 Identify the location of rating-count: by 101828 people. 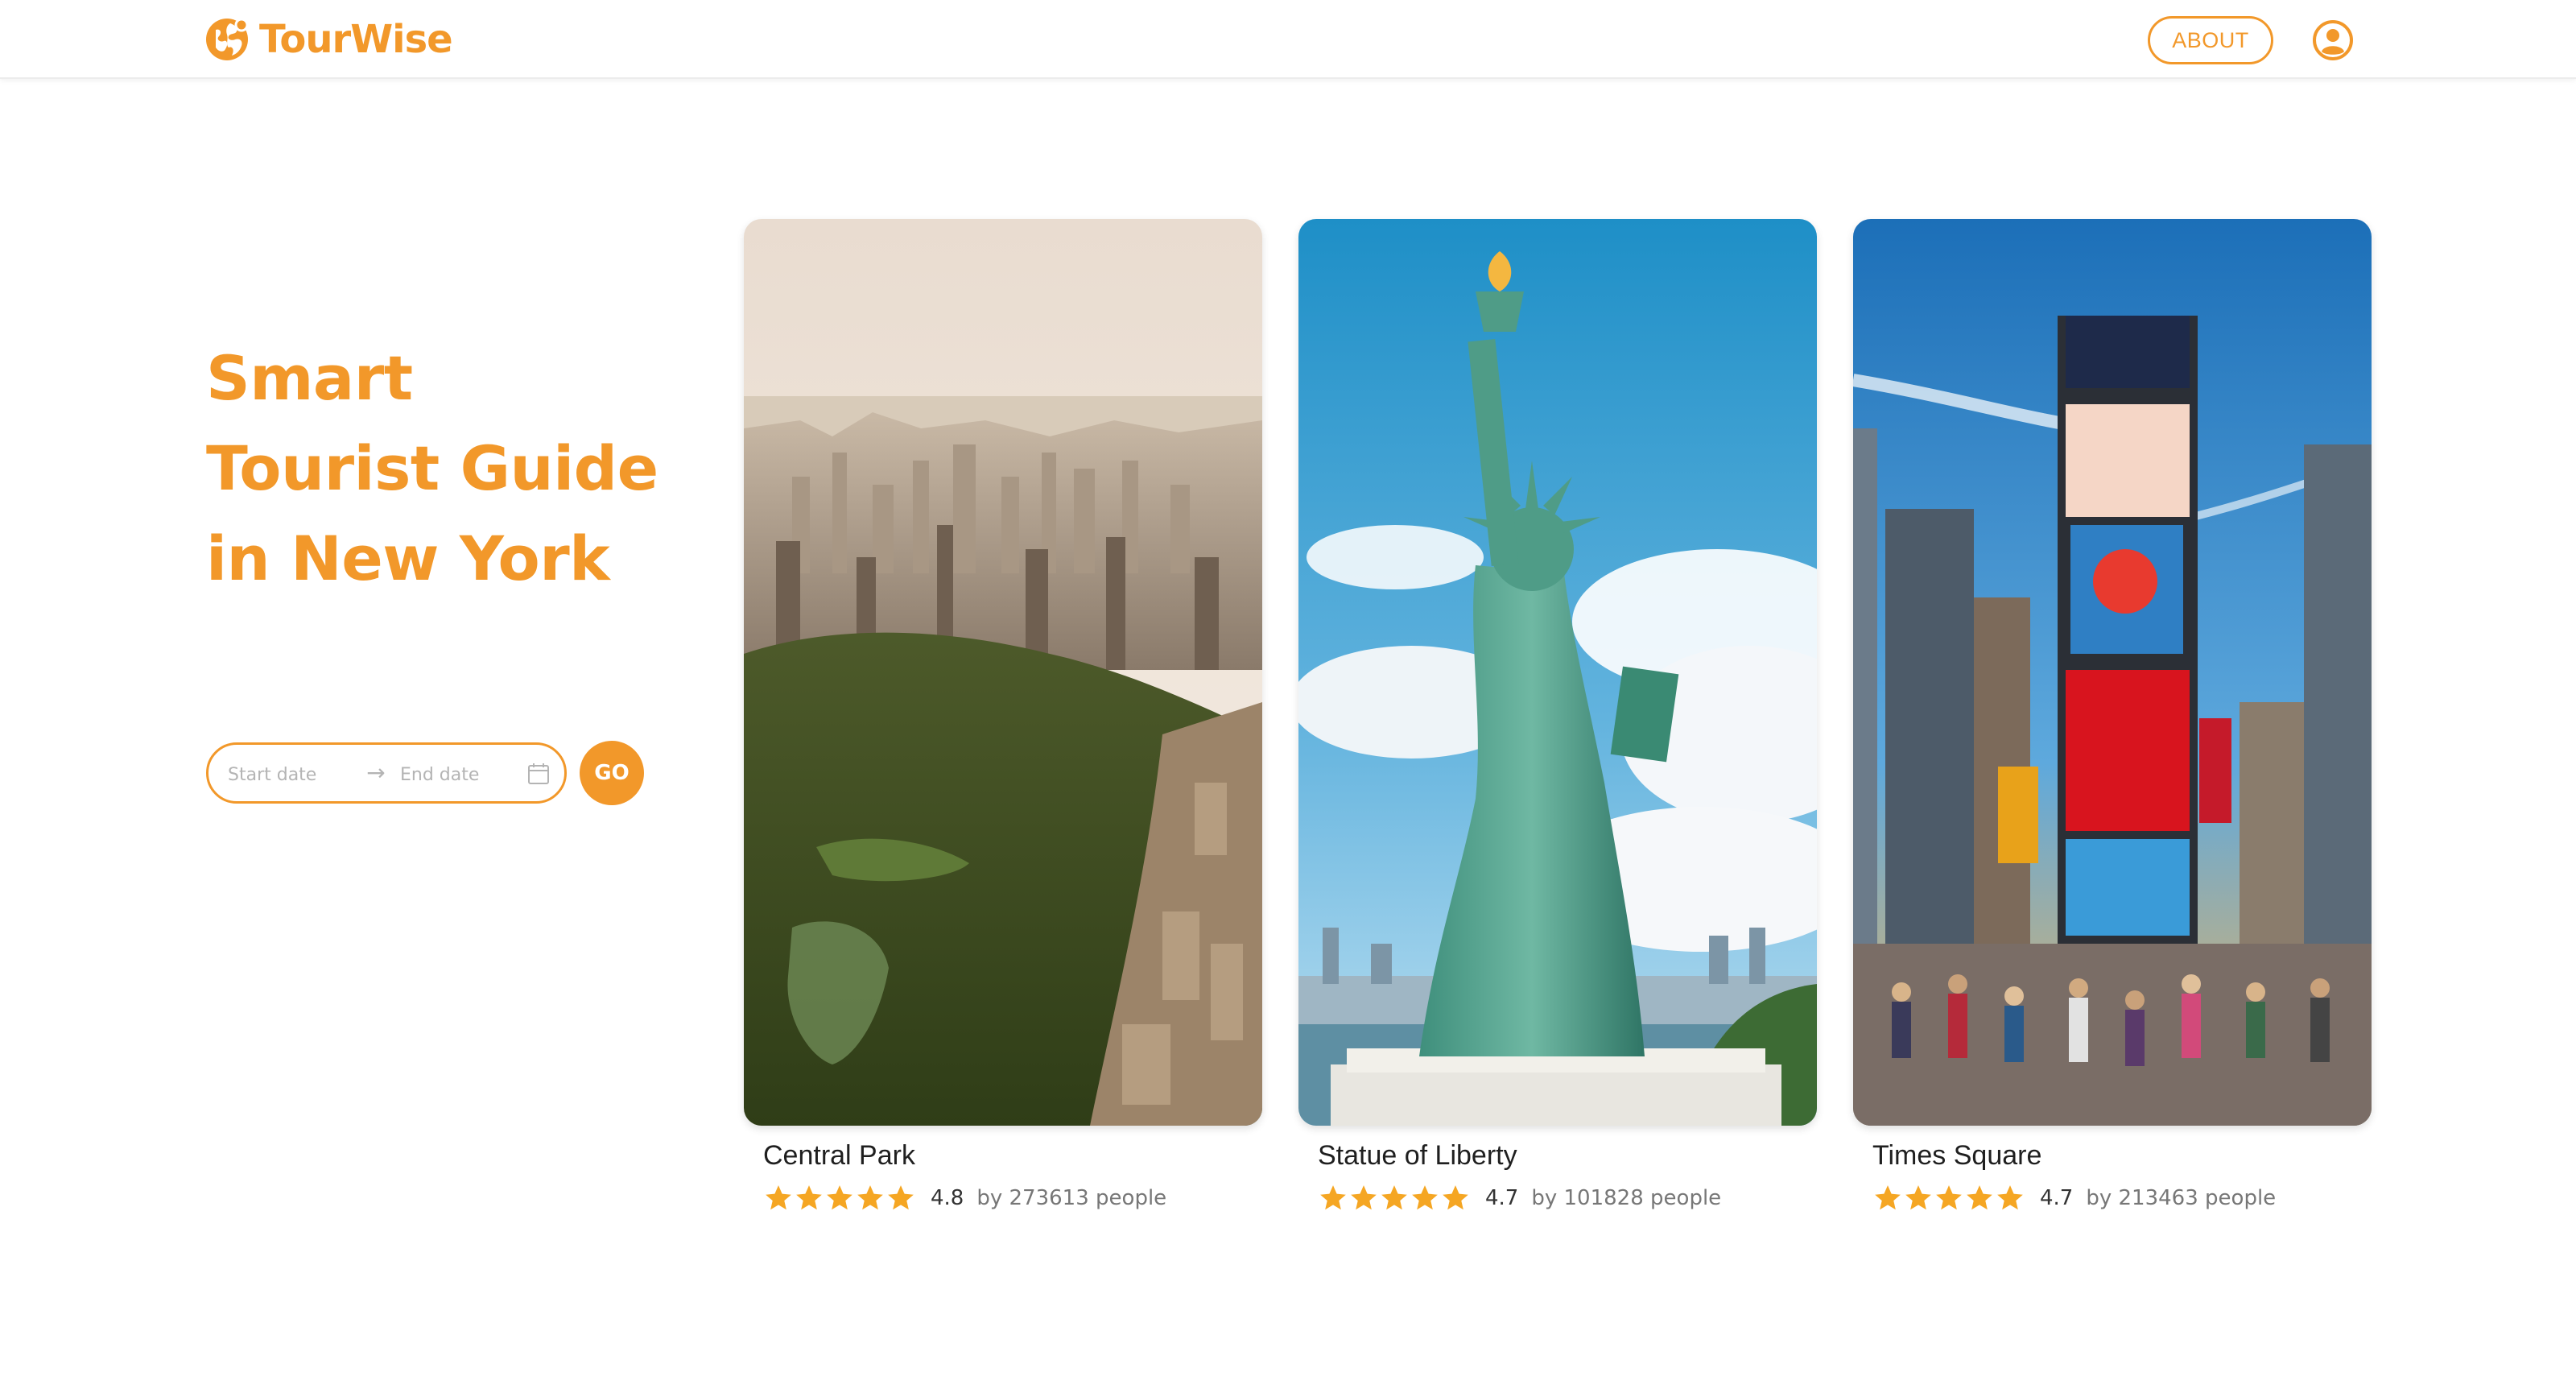
(1626, 1198).